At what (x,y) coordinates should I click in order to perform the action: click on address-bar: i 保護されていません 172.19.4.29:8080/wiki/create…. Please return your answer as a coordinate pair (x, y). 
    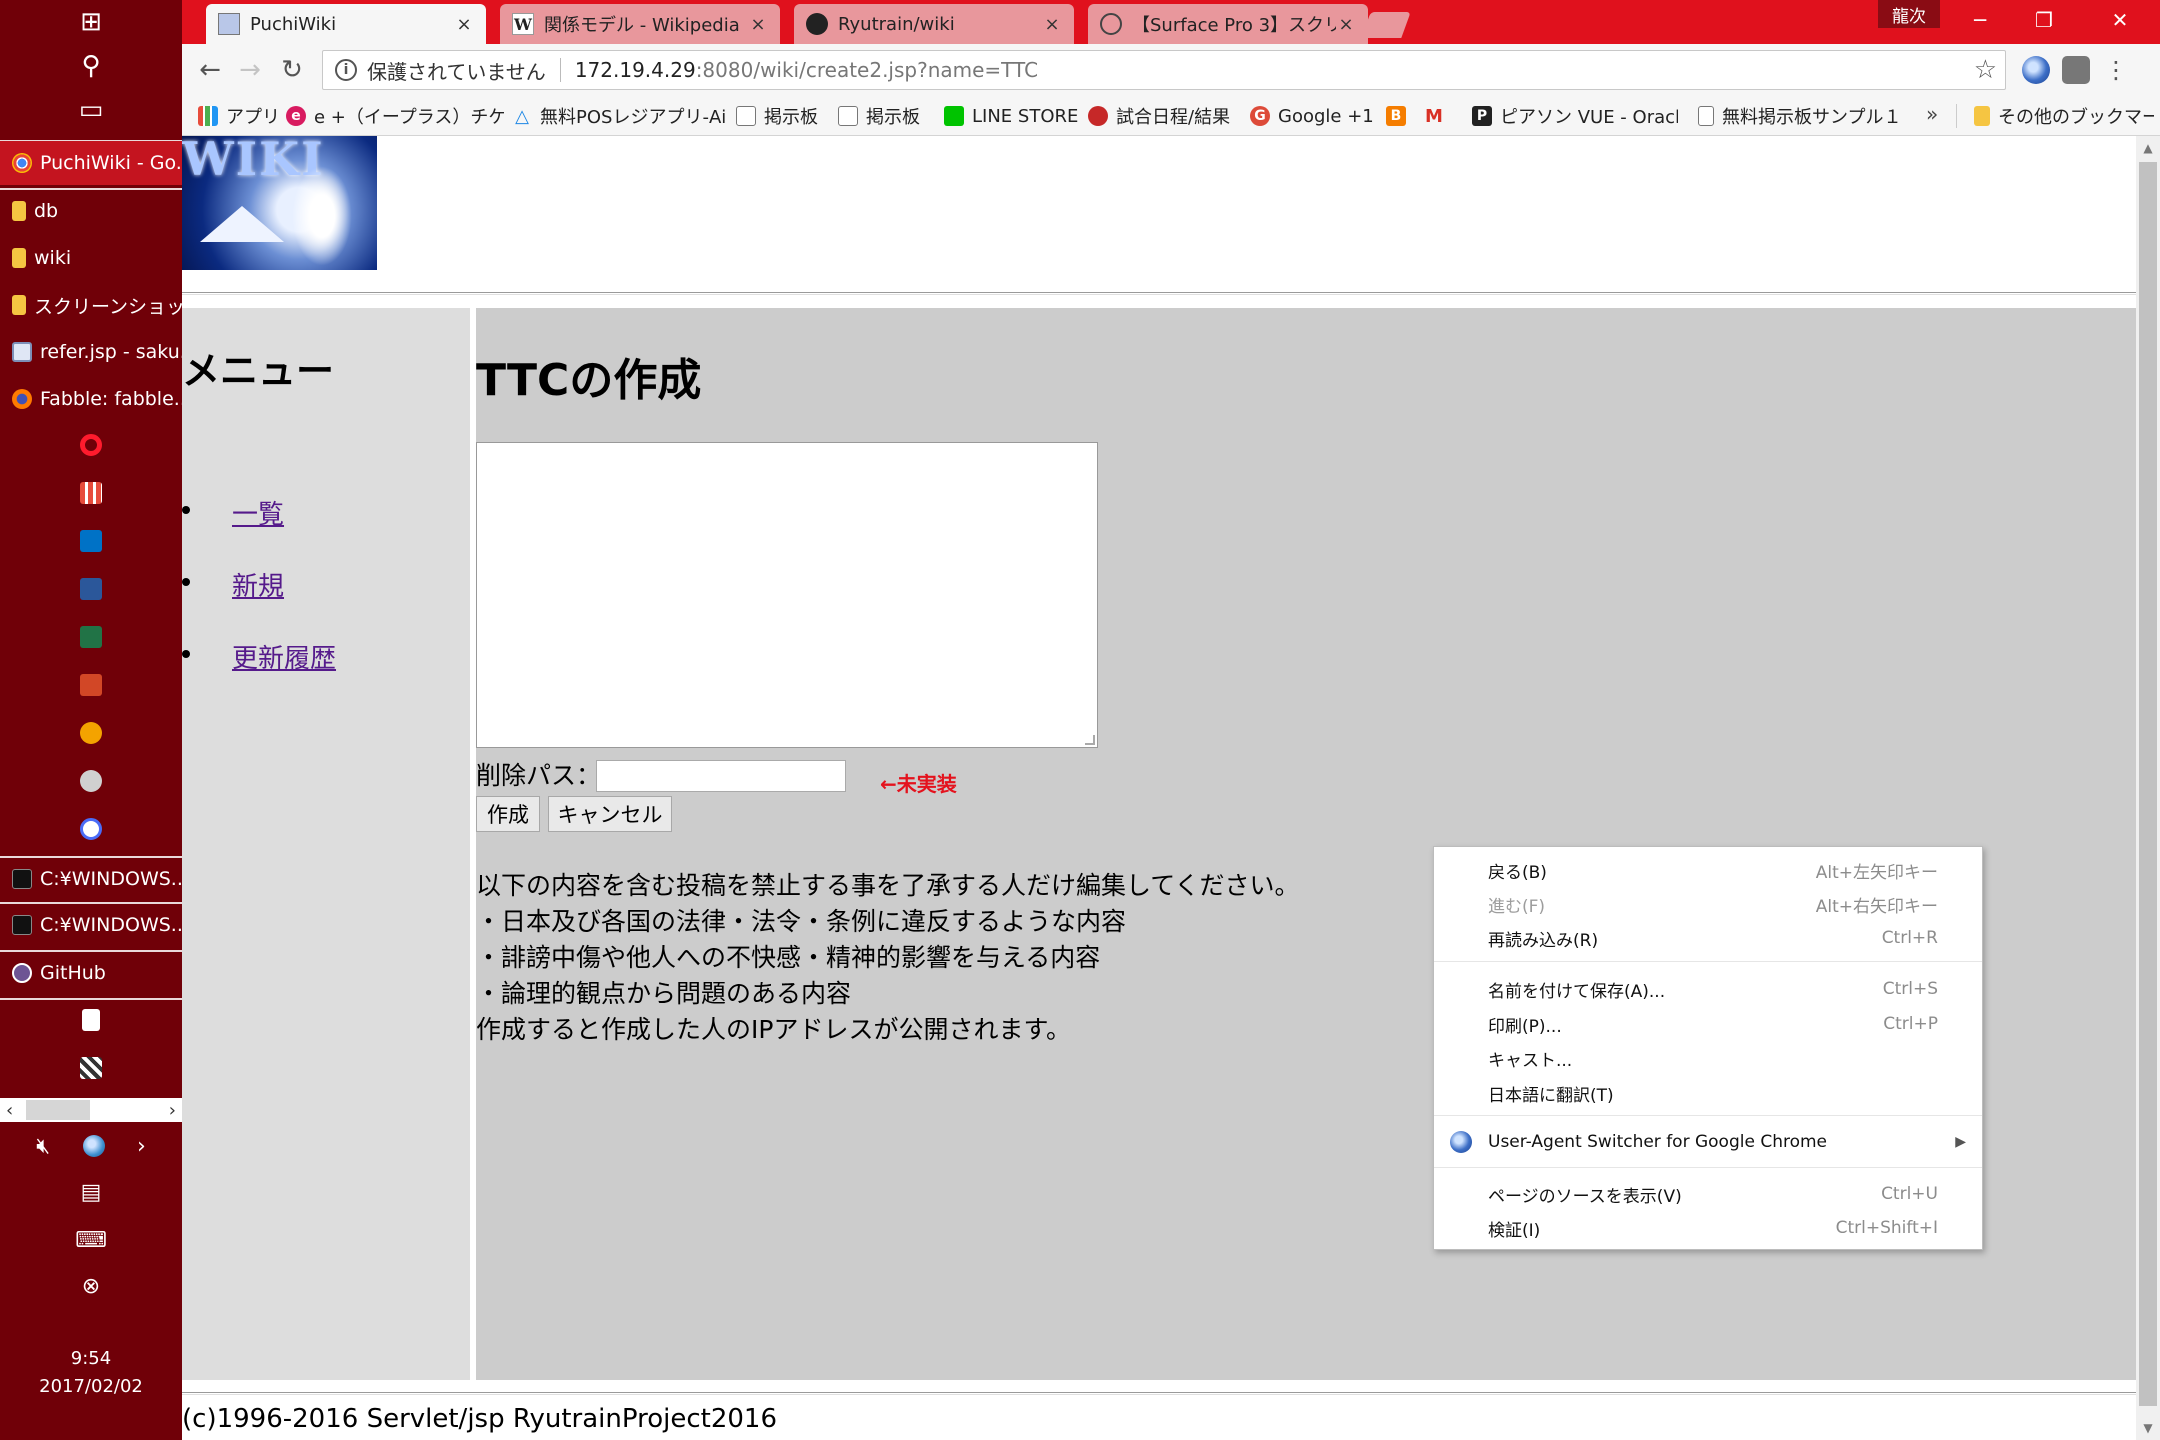
    Looking at the image, I should click on (1164, 70).